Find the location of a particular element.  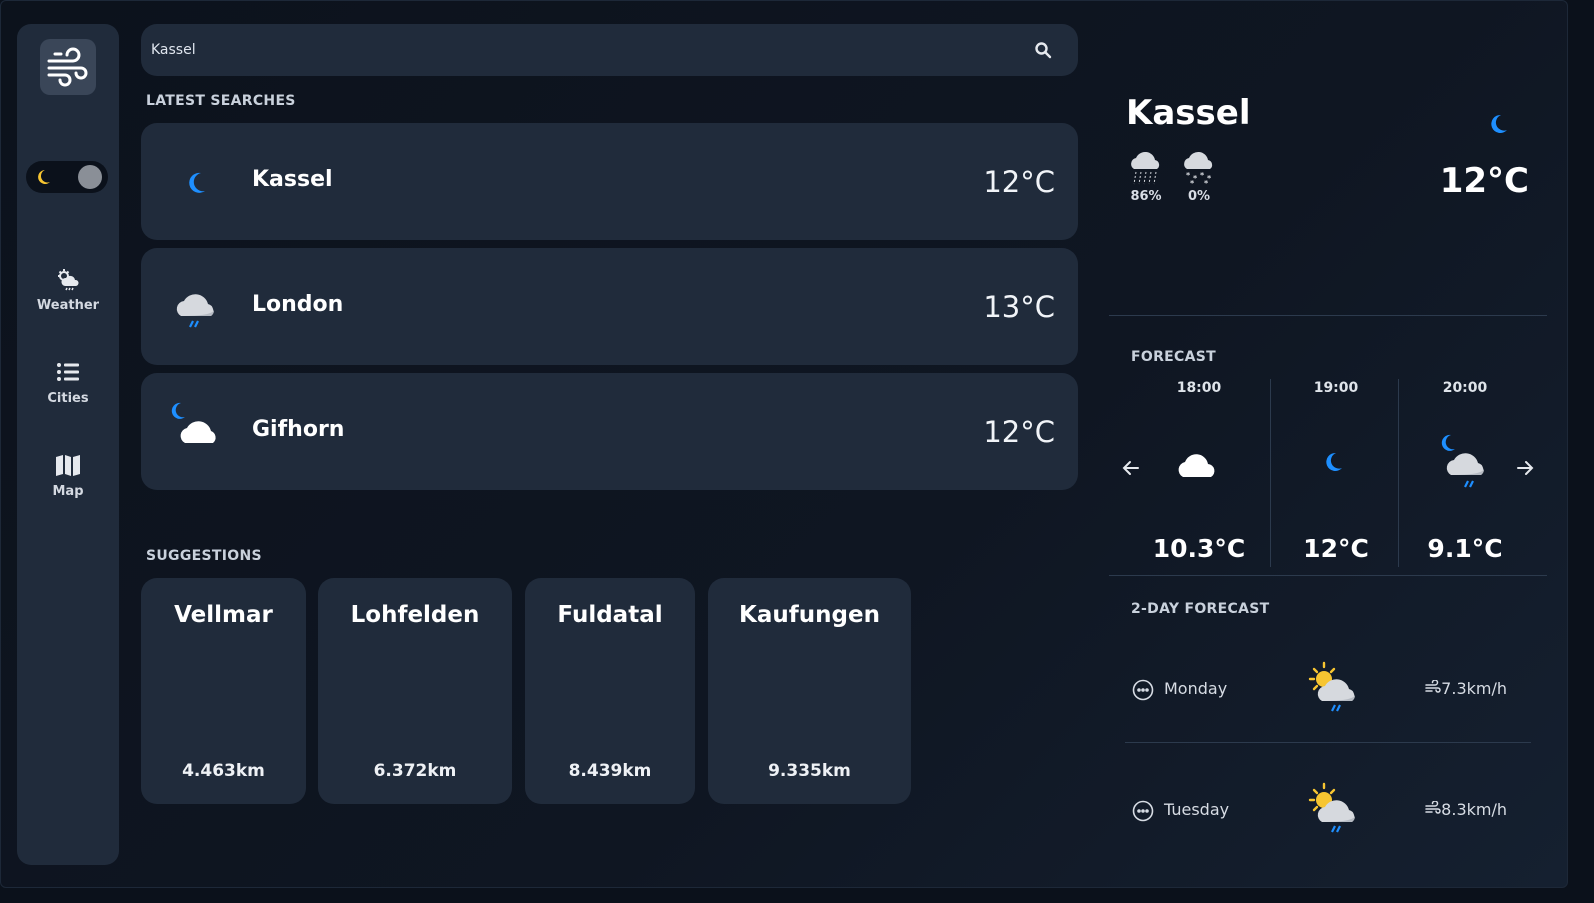

recent-city-name: London is located at coordinates (298, 304).